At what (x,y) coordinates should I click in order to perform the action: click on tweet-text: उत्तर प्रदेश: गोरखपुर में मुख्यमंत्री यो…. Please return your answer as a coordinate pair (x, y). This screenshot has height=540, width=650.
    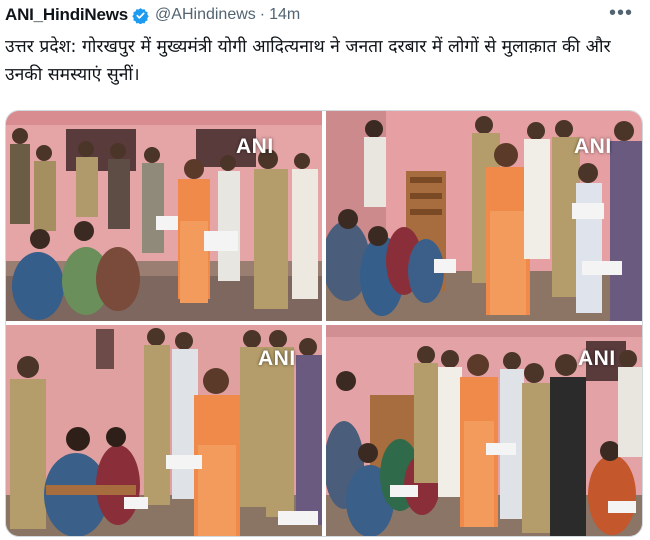
    Looking at the image, I should click on (308, 61).